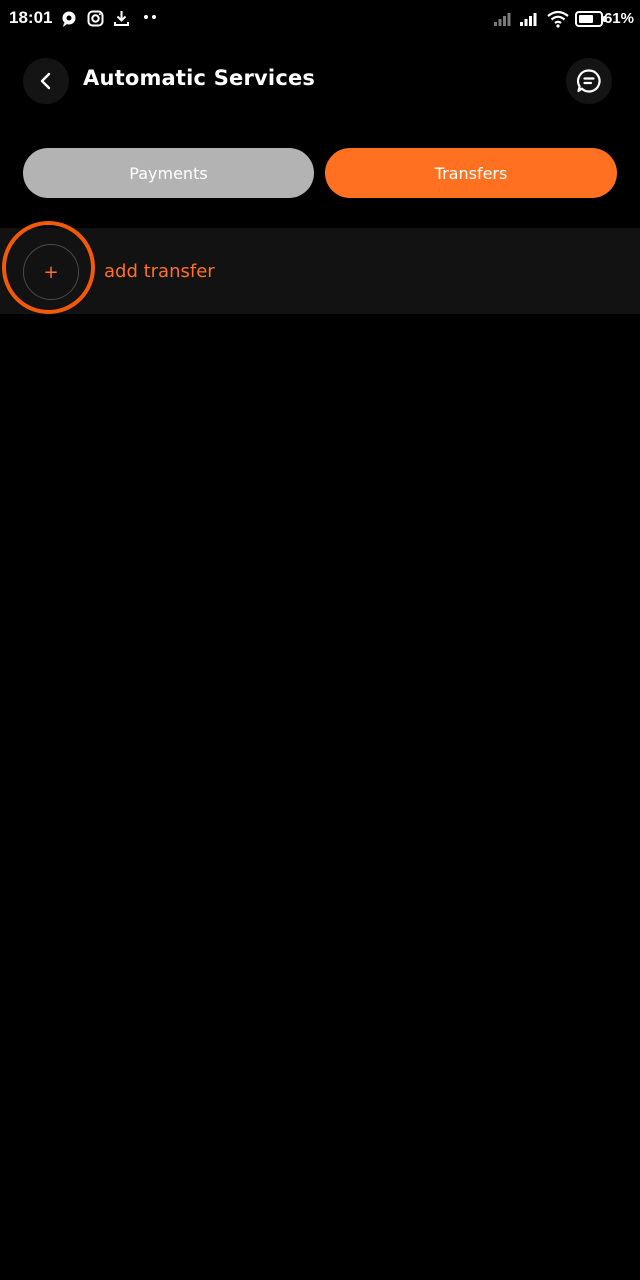  What do you see at coordinates (618, 18) in the screenshot?
I see `battery-percentage: 61%` at bounding box center [618, 18].